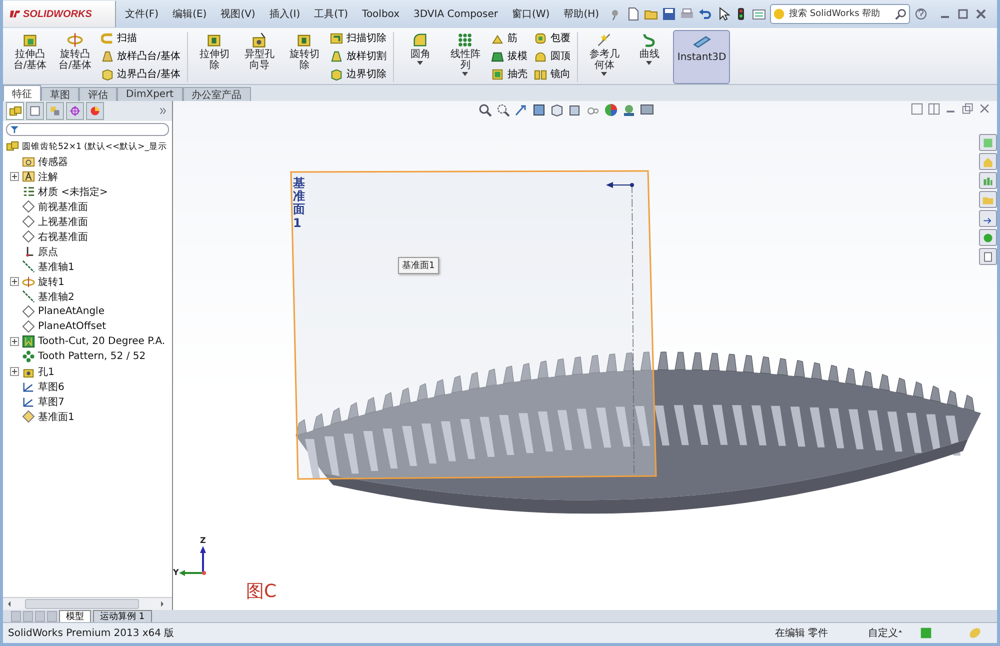  Describe the element at coordinates (759, 14) in the screenshot. I see `options-icon` at that location.